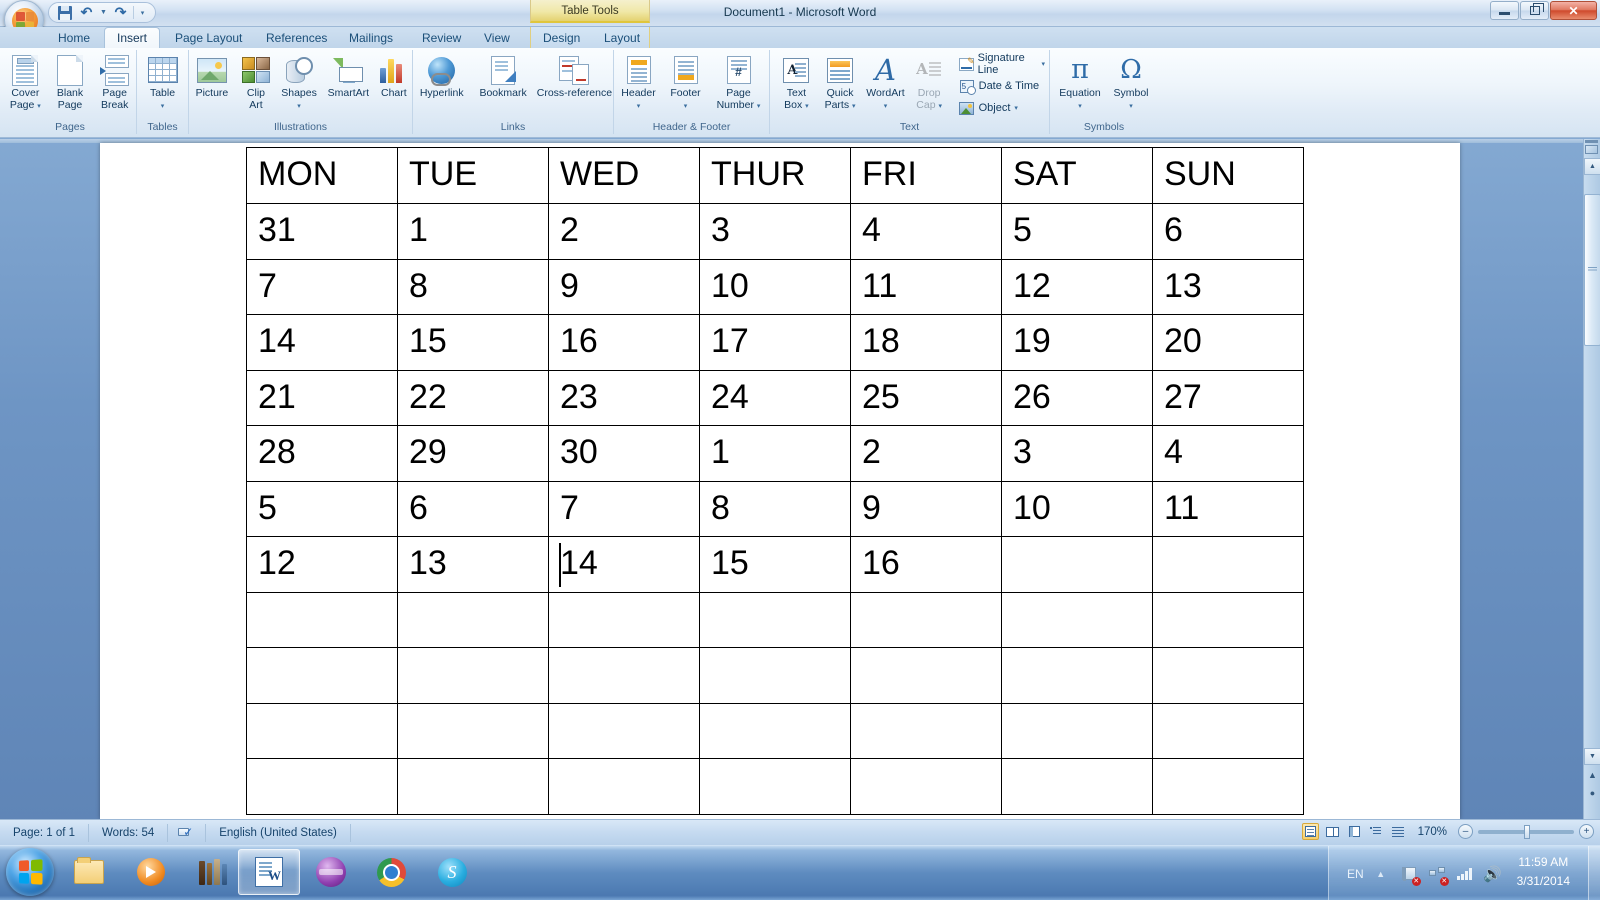 The height and width of the screenshot is (900, 1600). What do you see at coordinates (1527, 831) in the screenshot?
I see `zoom-slider-thumb` at bounding box center [1527, 831].